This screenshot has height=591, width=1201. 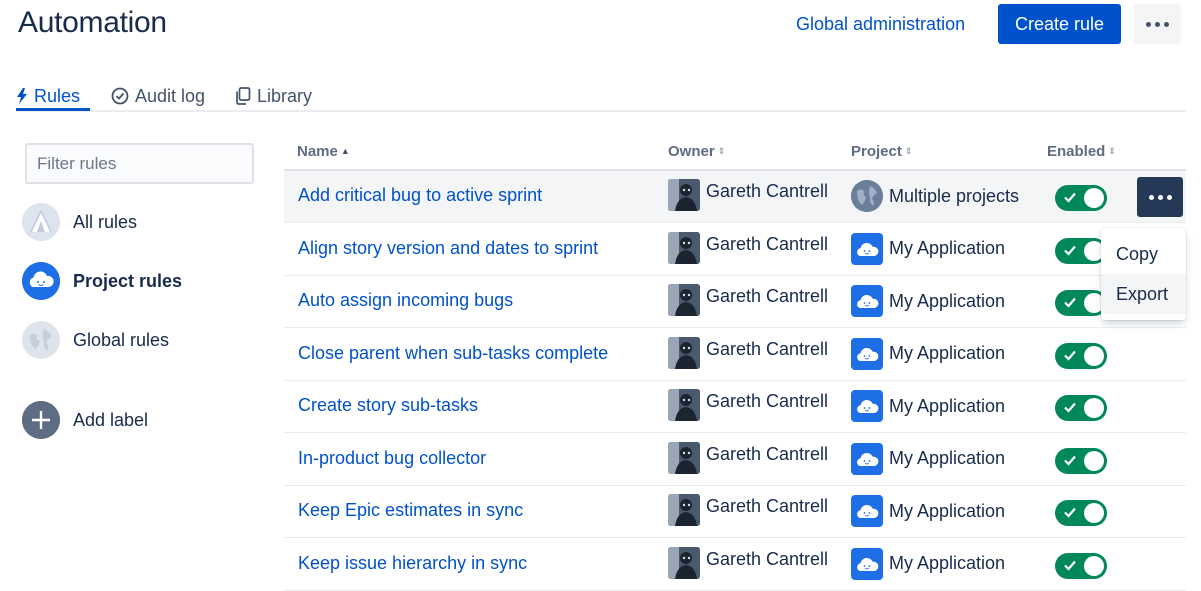 What do you see at coordinates (121, 339) in the screenshot?
I see `sidebar-item-label: Global rules` at bounding box center [121, 339].